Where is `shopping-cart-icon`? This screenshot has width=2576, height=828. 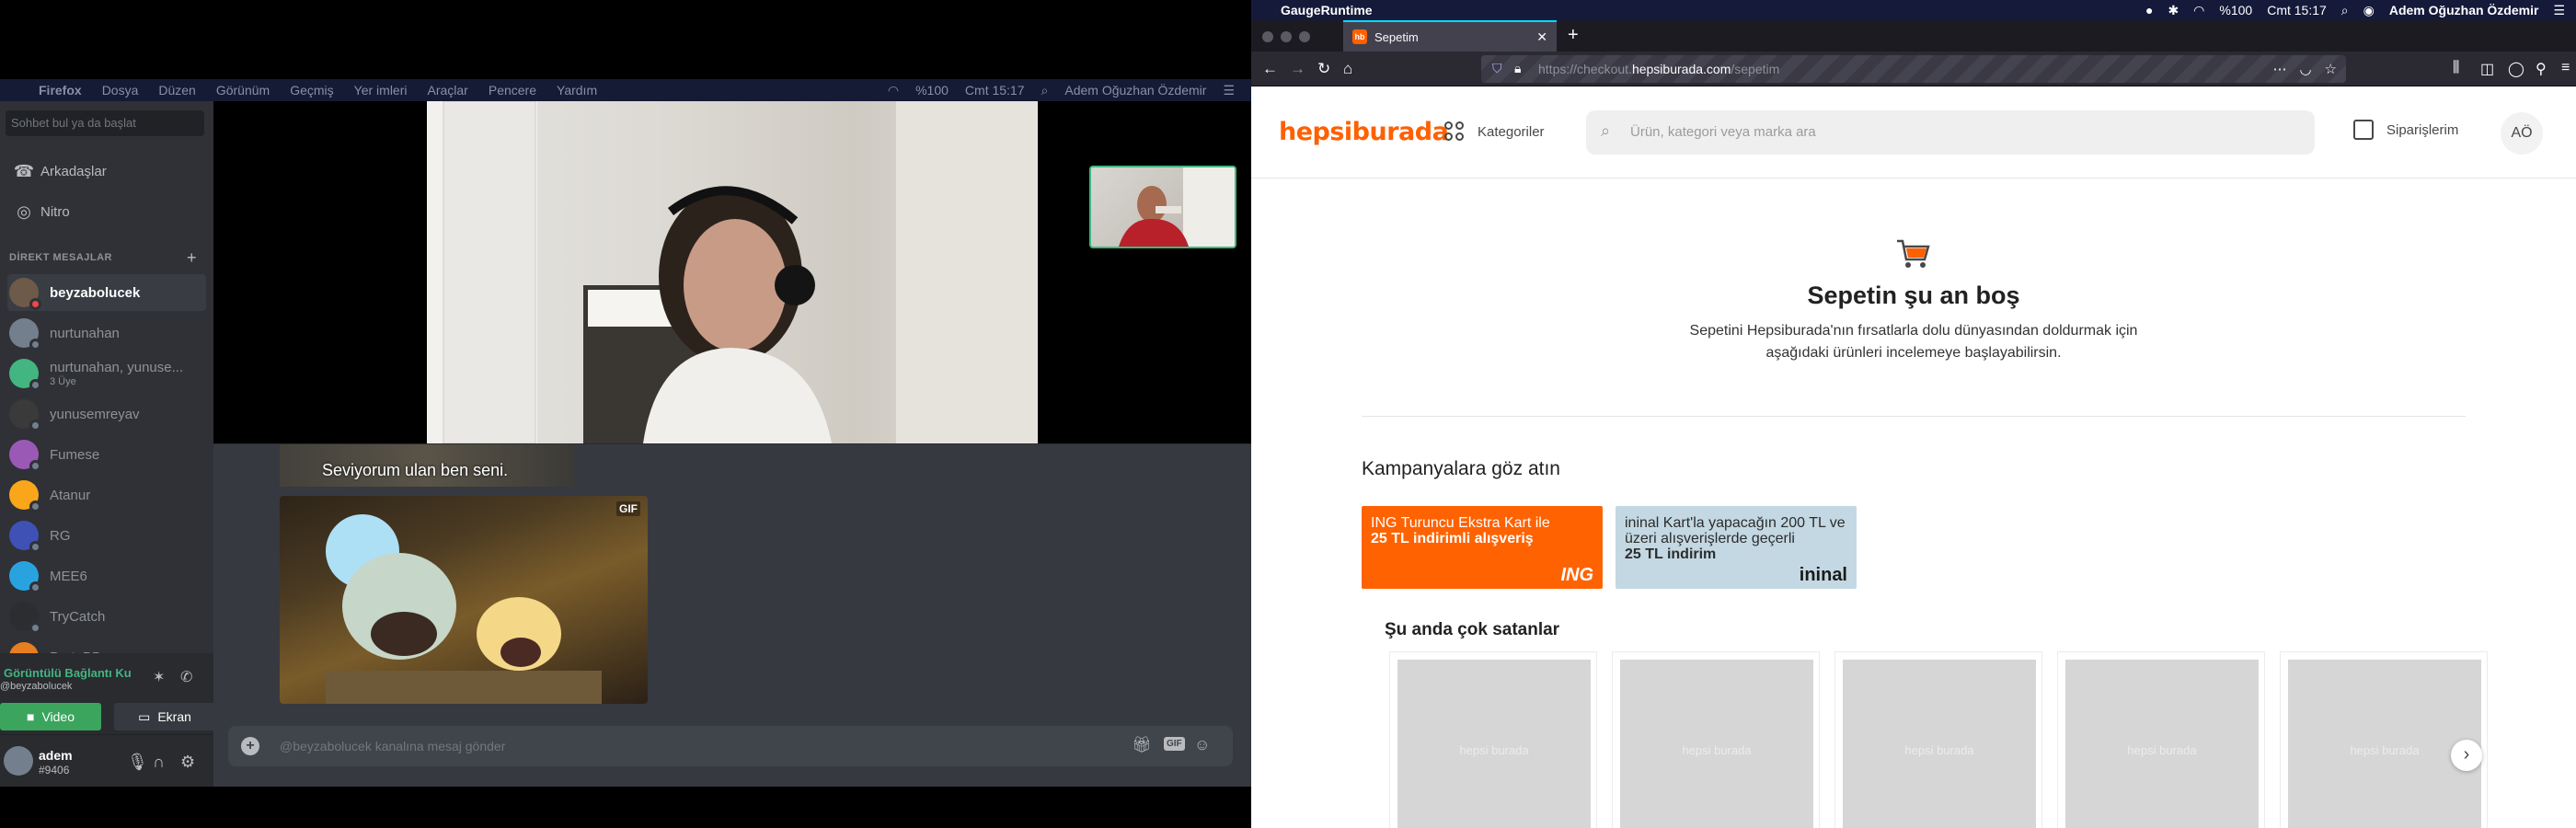 shopping-cart-icon is located at coordinates (1913, 253).